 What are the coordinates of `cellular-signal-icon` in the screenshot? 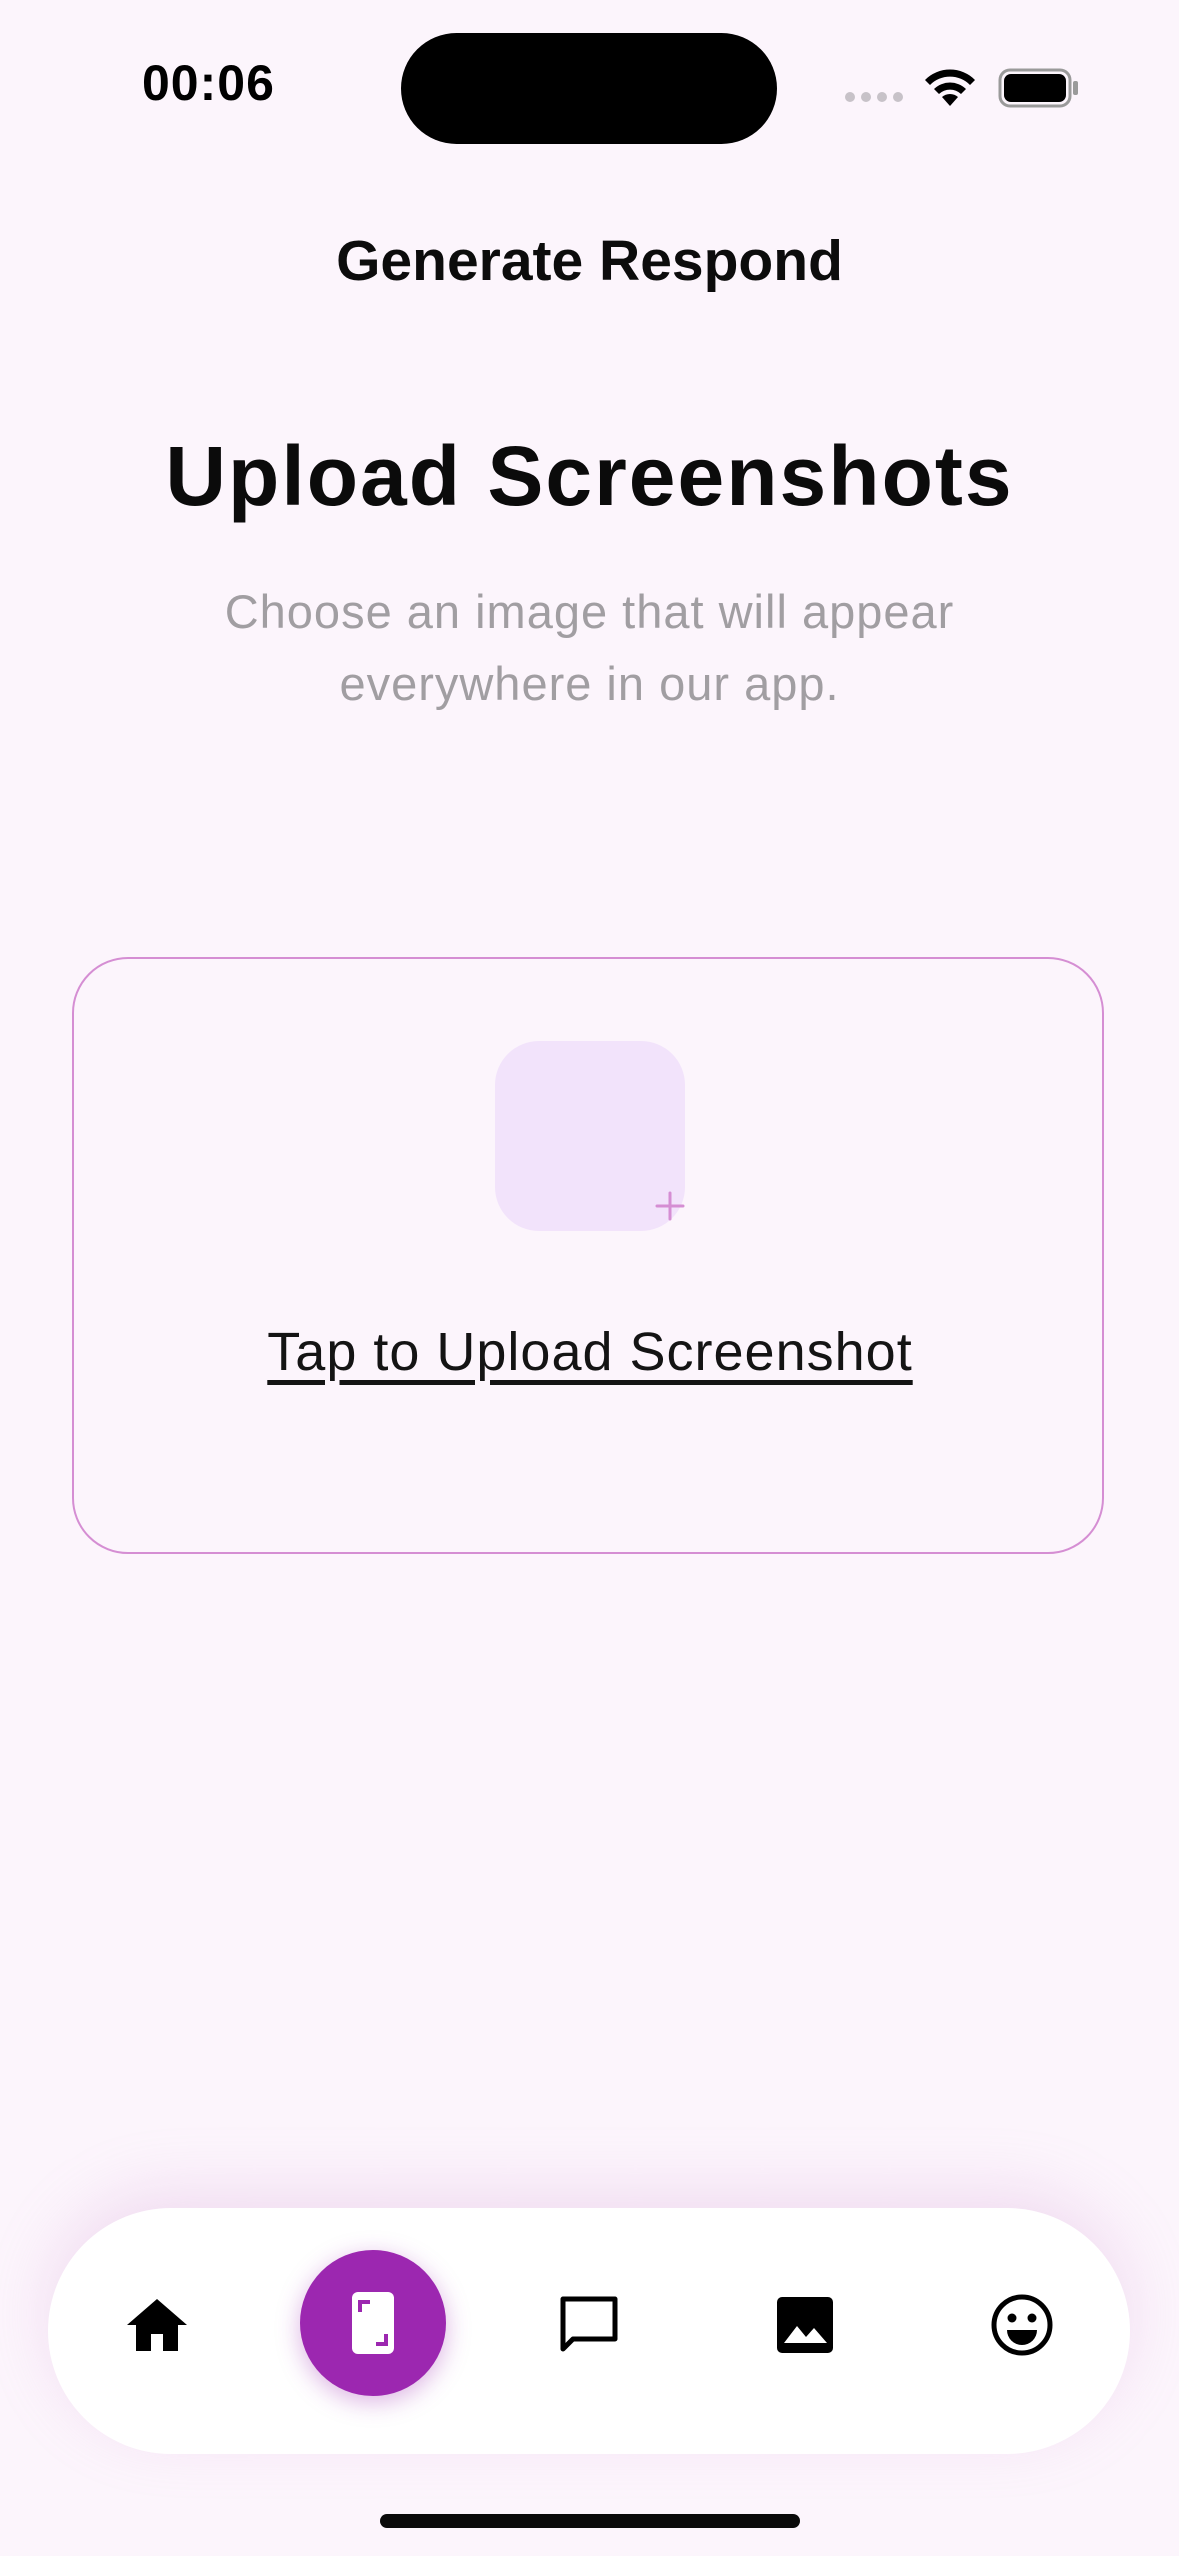 It's located at (875, 99).